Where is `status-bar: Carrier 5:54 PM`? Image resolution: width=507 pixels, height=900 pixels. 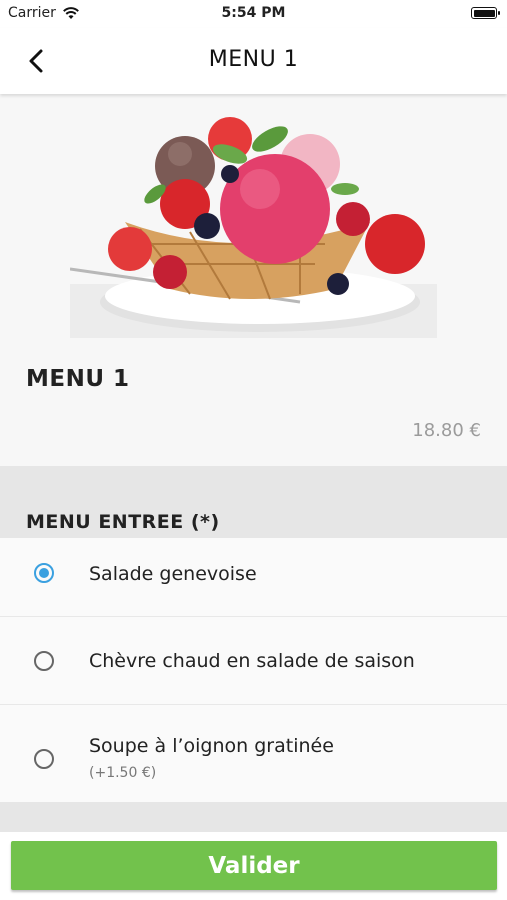
status-bar: Carrier 5:54 PM is located at coordinates (253, 14).